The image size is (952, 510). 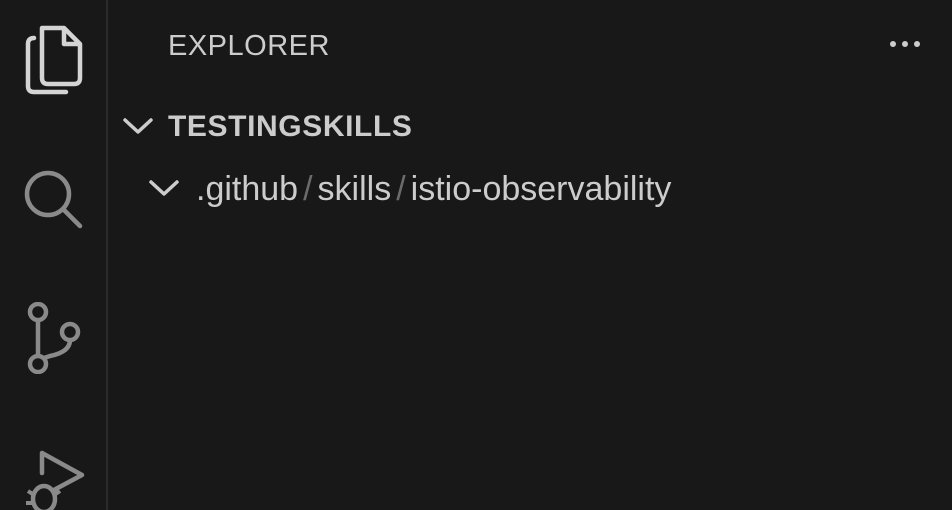 What do you see at coordinates (247, 189) in the screenshot?
I see `path-segment: .github` at bounding box center [247, 189].